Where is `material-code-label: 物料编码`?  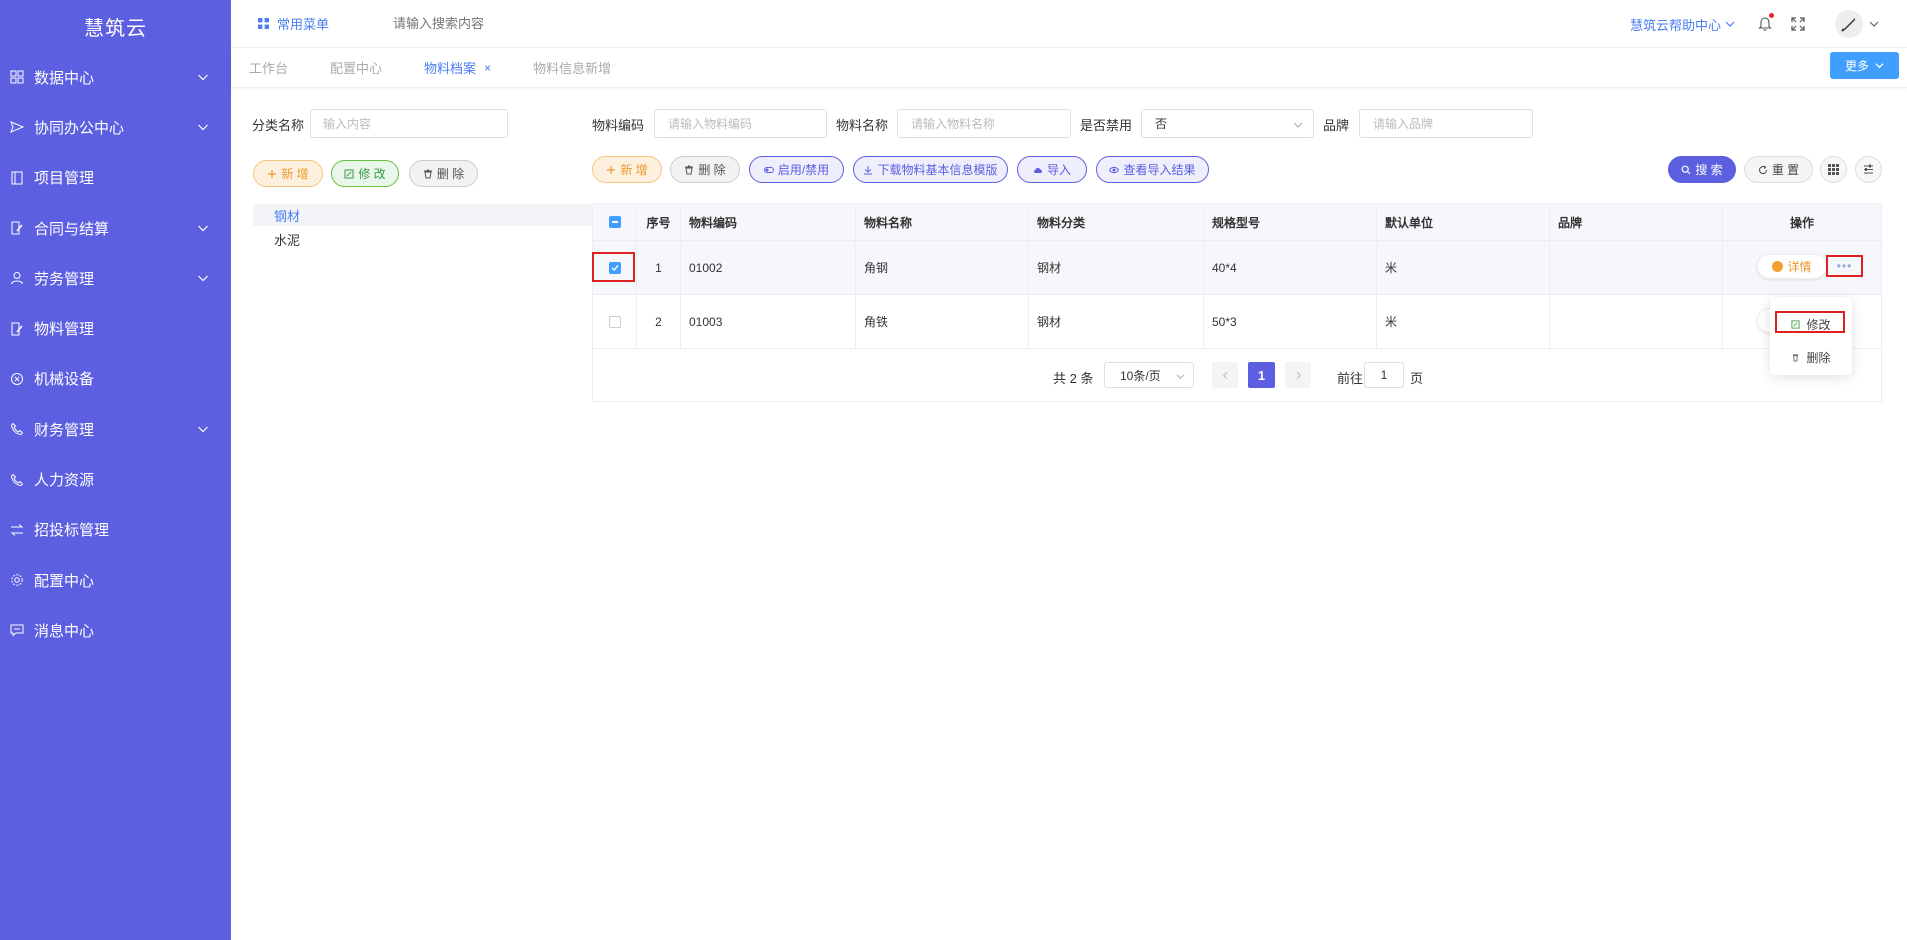
material-code-label: 物料编码 is located at coordinates (618, 125).